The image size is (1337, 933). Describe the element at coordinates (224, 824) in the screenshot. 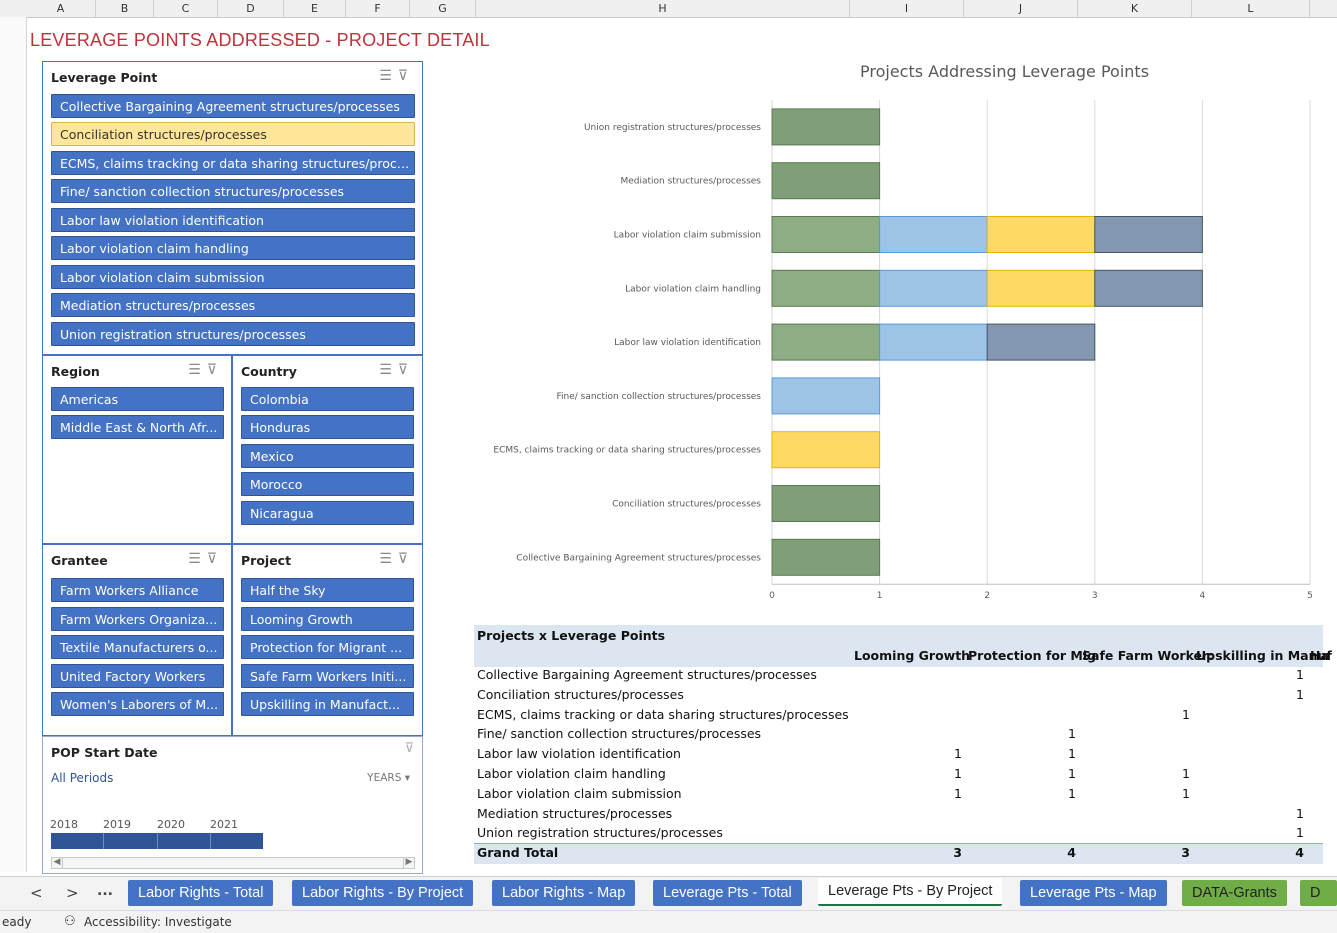

I see `timeline-year: 2021` at that location.